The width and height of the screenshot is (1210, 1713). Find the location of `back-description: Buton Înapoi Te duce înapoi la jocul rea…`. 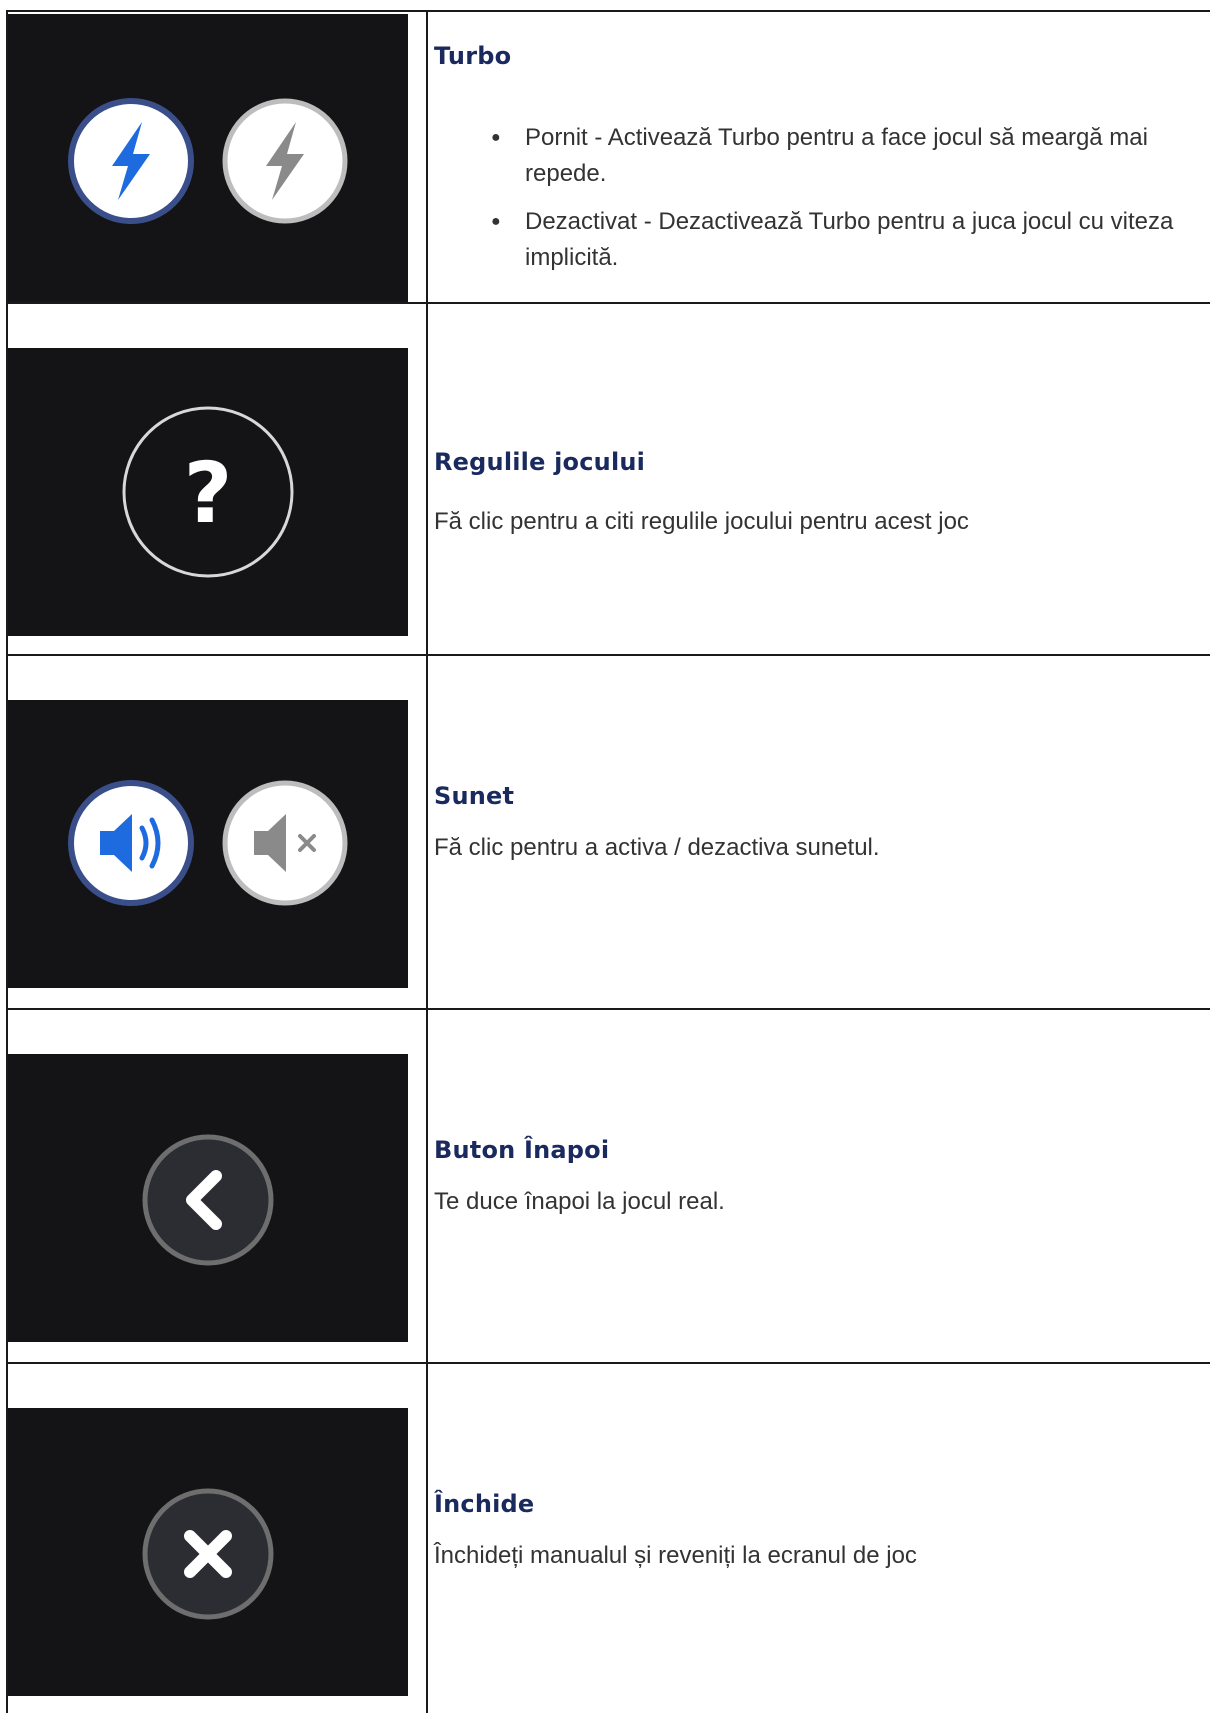

back-description: Buton Înapoi Te duce înapoi la jocul rea… is located at coordinates (822, 1178).